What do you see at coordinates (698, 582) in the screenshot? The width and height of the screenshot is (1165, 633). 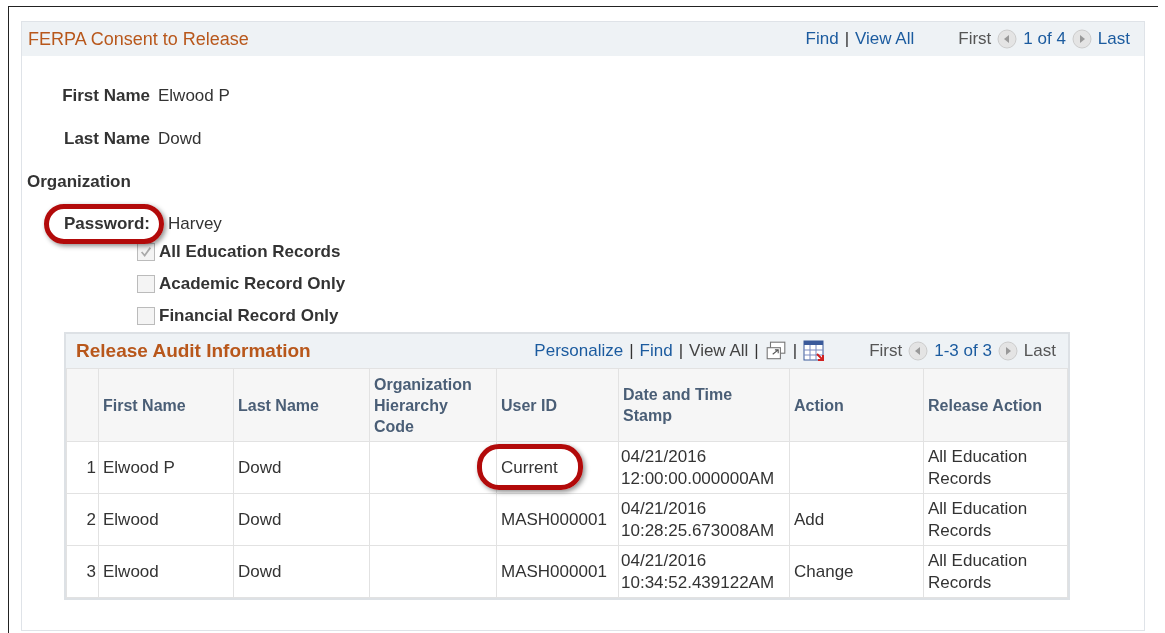 I see `time-text: 10:34:52.439122AM` at bounding box center [698, 582].